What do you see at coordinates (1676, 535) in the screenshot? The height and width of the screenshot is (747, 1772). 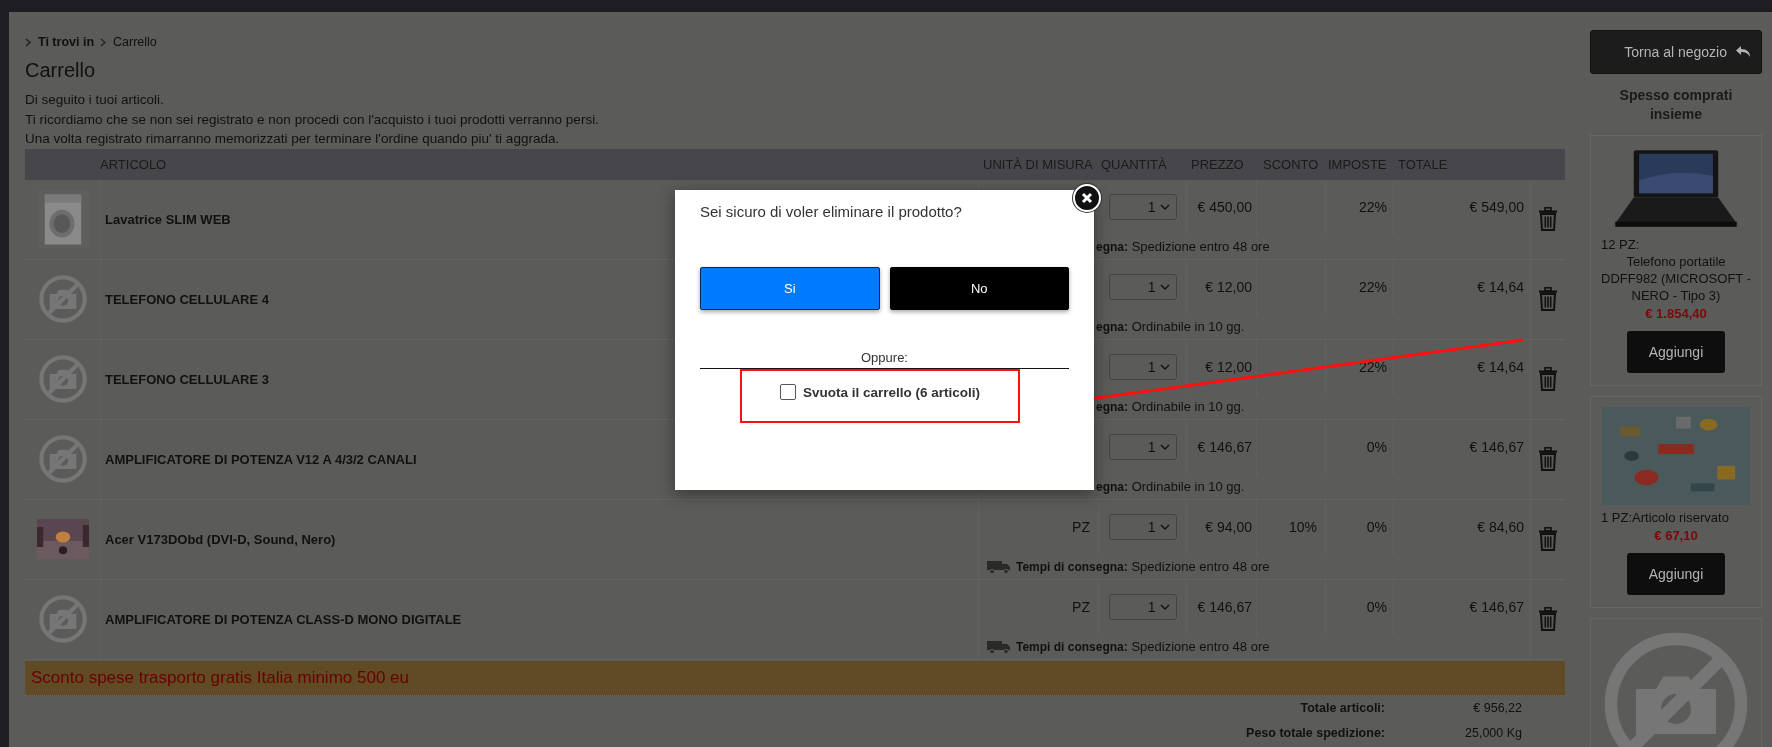 I see `product-price: € 67,10` at bounding box center [1676, 535].